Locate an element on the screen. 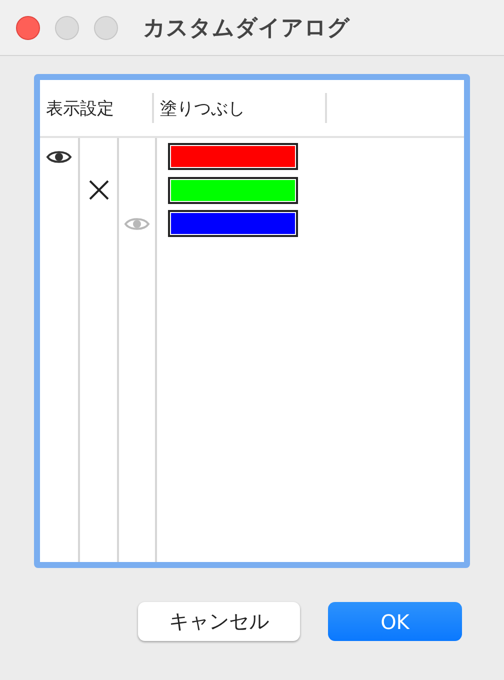 The image size is (504, 680). eye-icon is located at coordinates (59, 156).